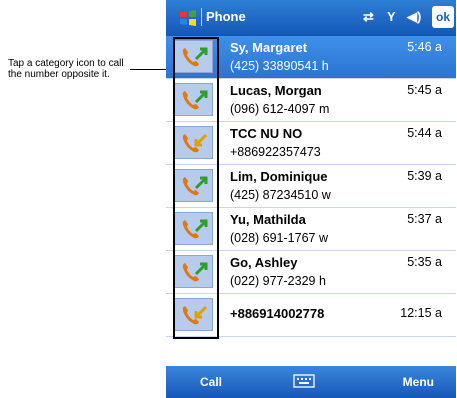 The height and width of the screenshot is (398, 457). What do you see at coordinates (211, 382) in the screenshot?
I see `call-softkey: Call` at bounding box center [211, 382].